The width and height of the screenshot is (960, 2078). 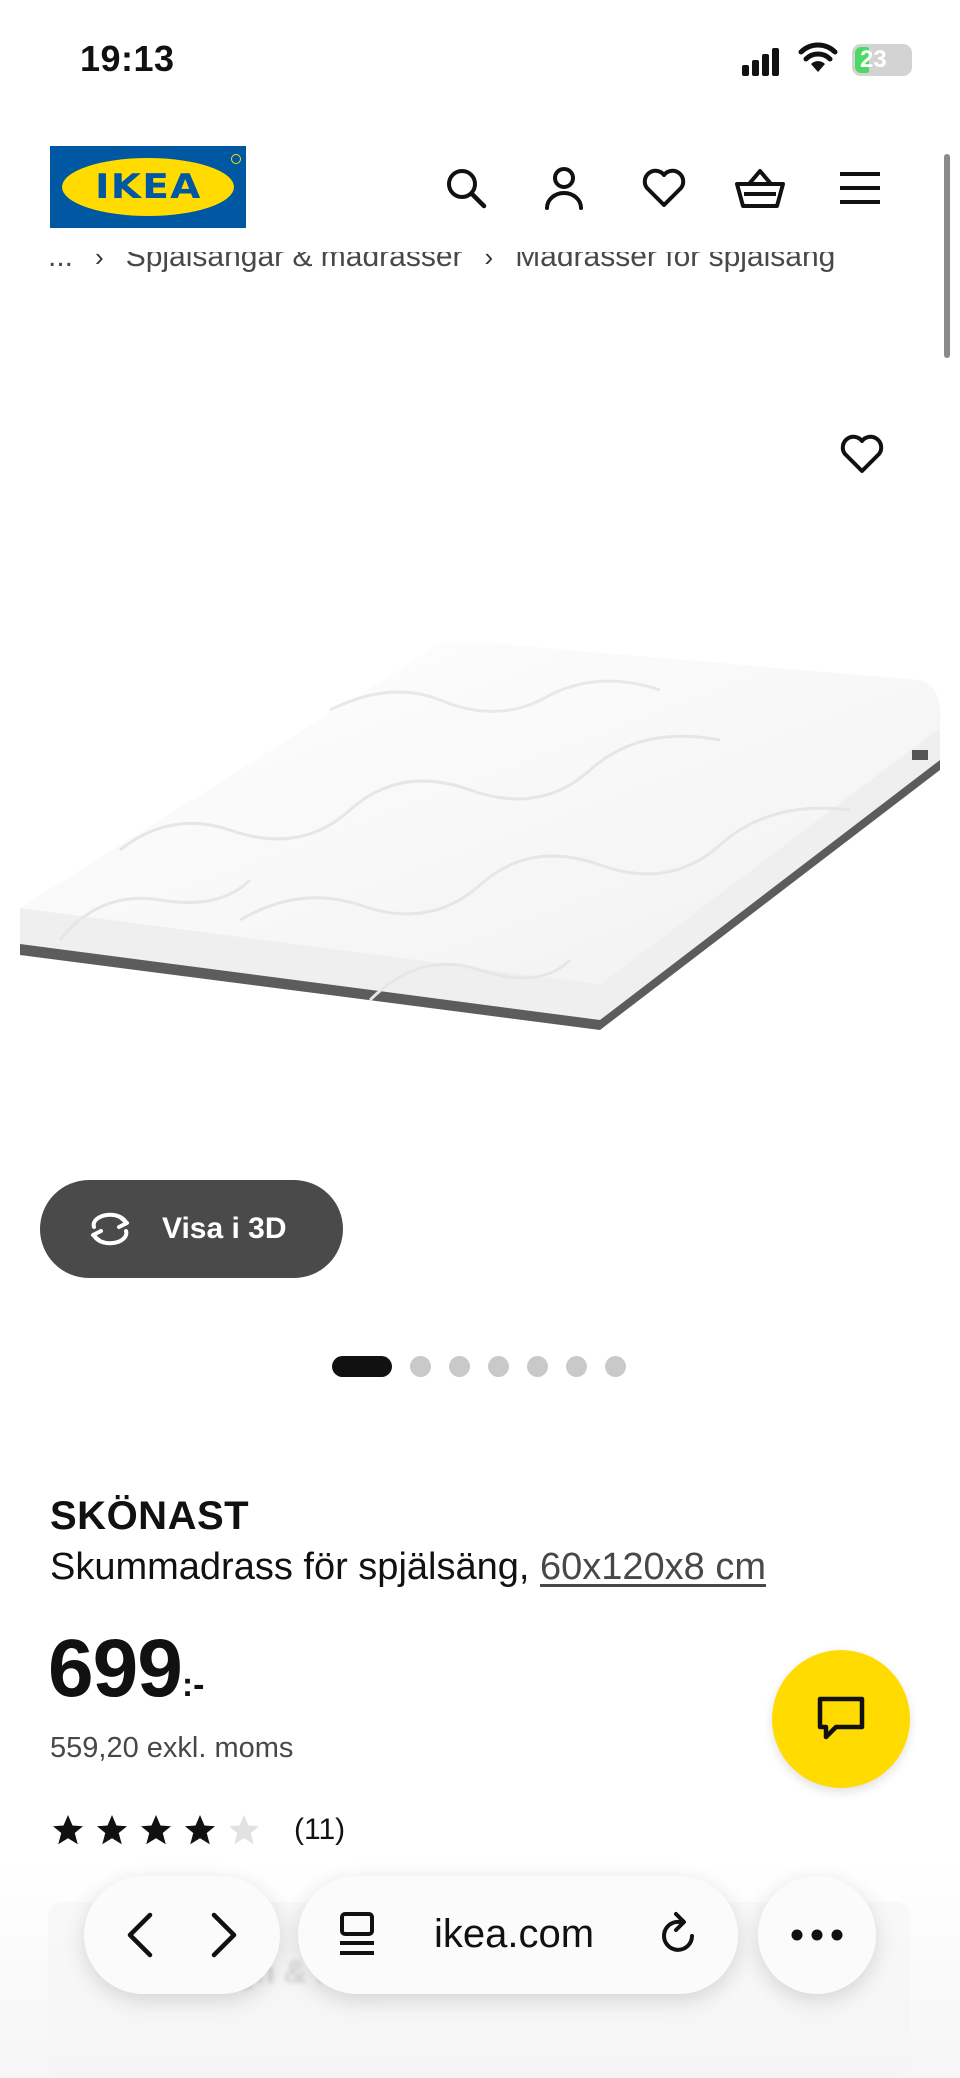 I want to click on tabs-icon, so click(x=357, y=1934).